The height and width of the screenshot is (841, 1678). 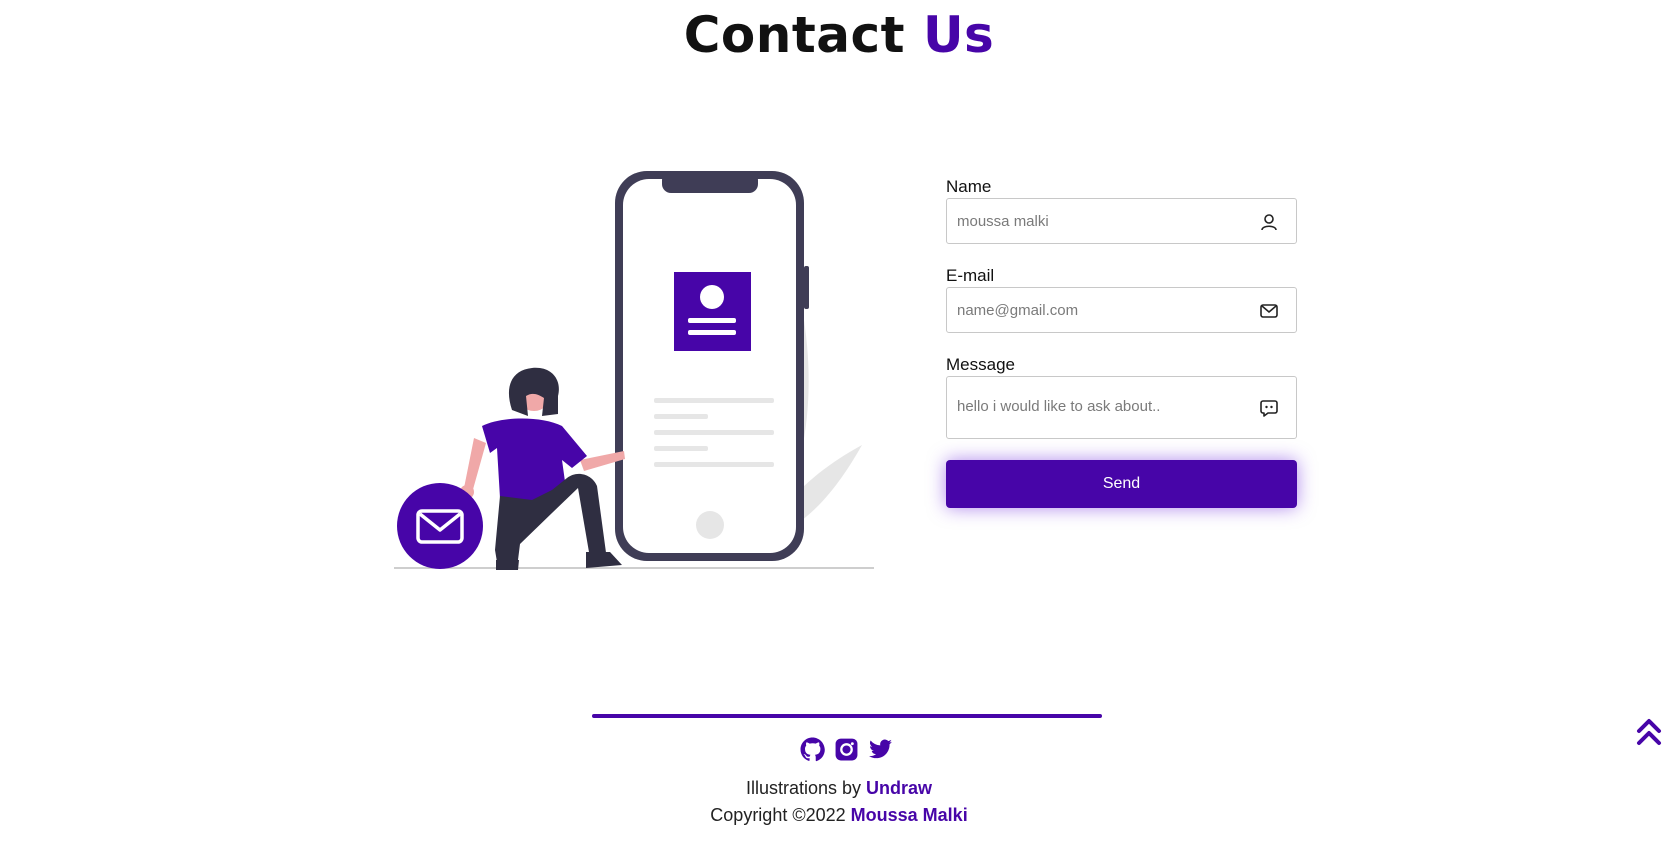 What do you see at coordinates (1649, 732) in the screenshot?
I see `back-to-top-icon` at bounding box center [1649, 732].